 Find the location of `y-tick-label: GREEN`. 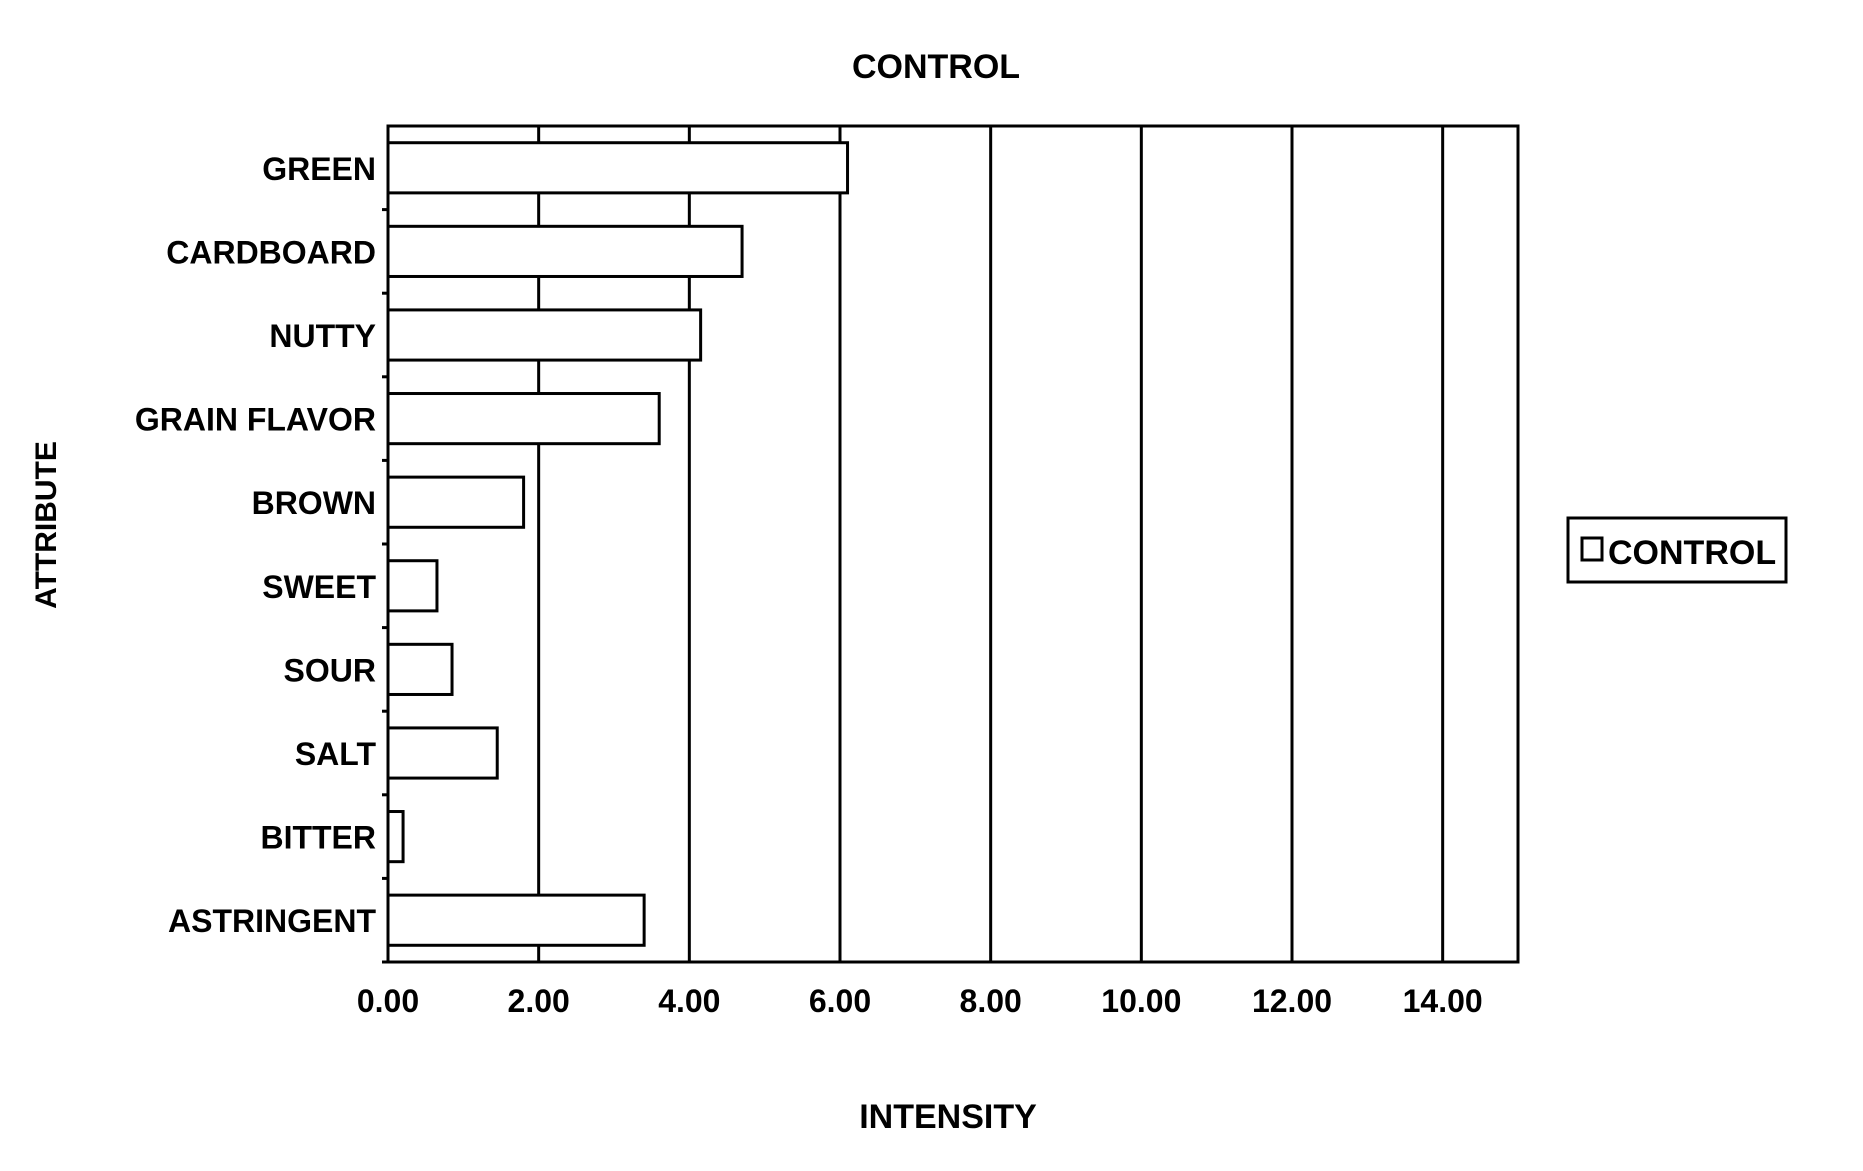

y-tick-label: GREEN is located at coordinates (319, 169).